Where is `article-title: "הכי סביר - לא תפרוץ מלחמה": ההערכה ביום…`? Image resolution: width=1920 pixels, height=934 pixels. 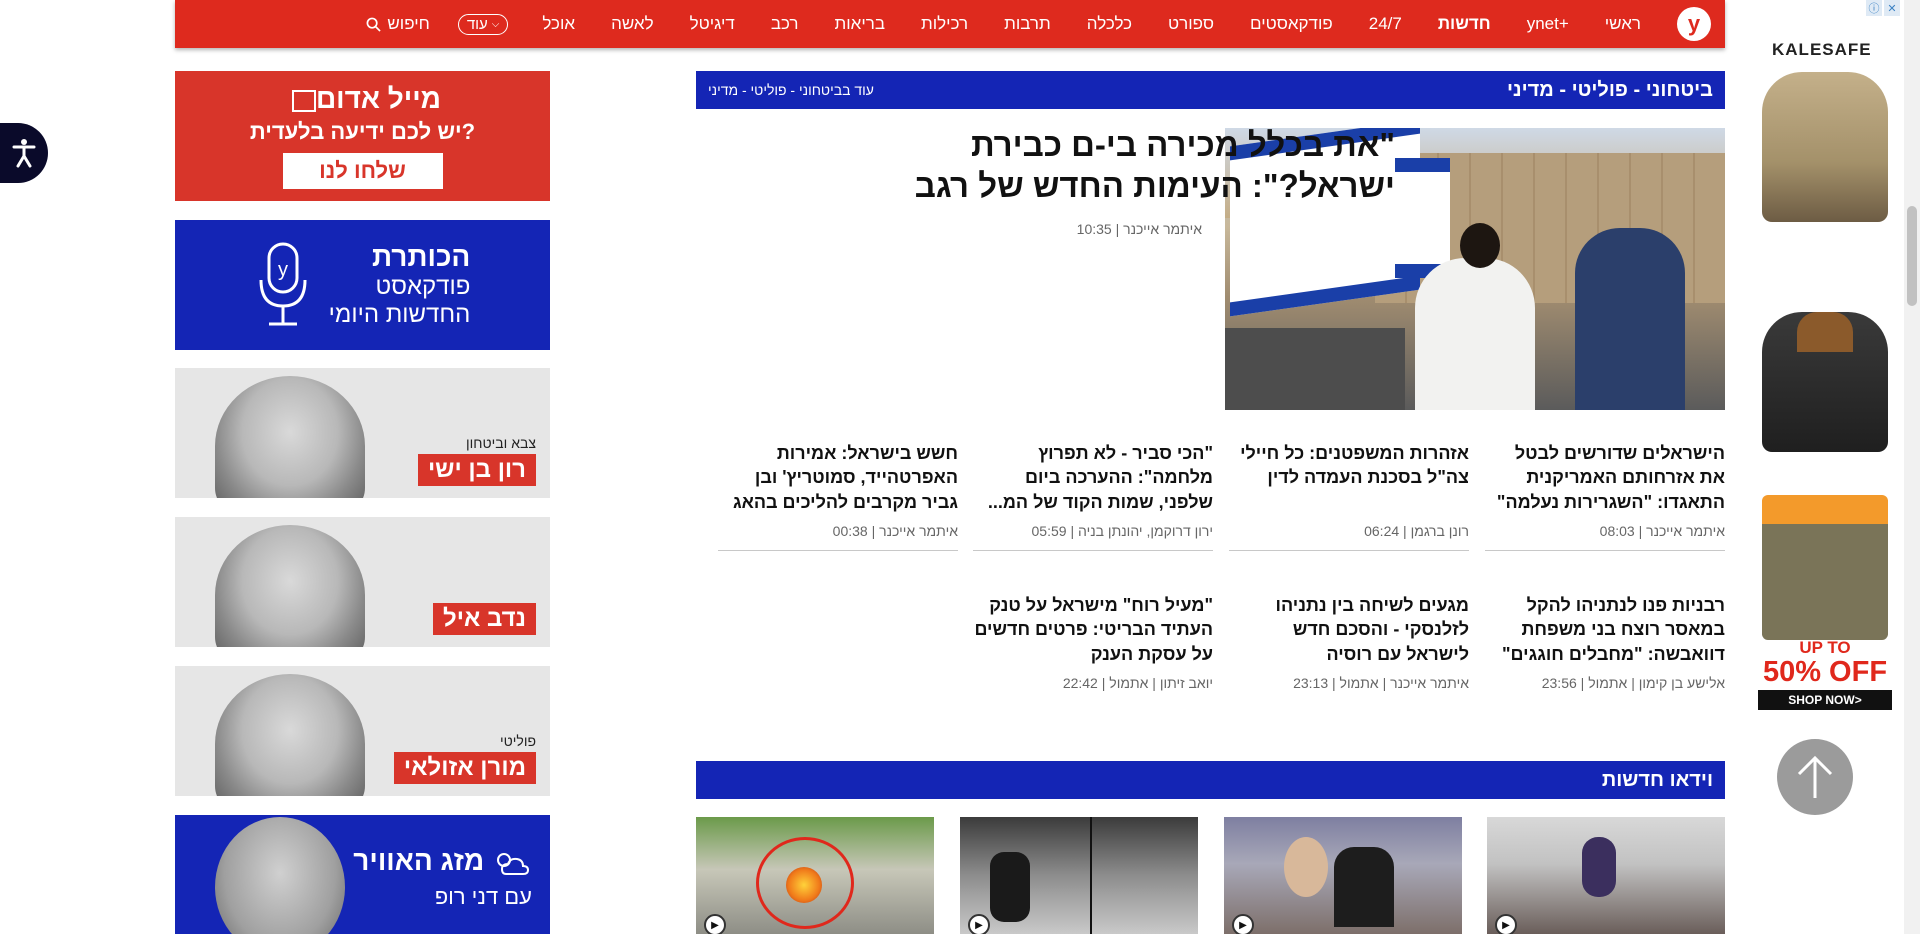 article-title: "הכי סביר - לא תפרוץ מלחמה": ההערכה ביום… is located at coordinates (1093, 477).